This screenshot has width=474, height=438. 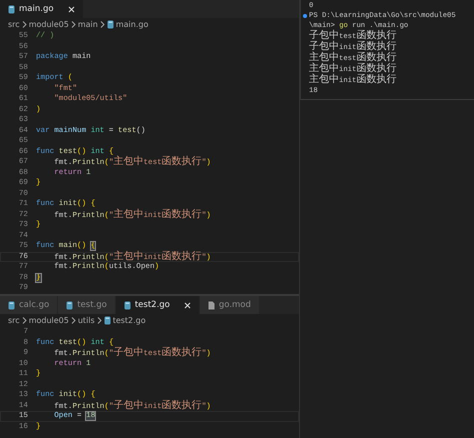 What do you see at coordinates (29, 305) in the screenshot?
I see `editor-tab: calc.go` at bounding box center [29, 305].